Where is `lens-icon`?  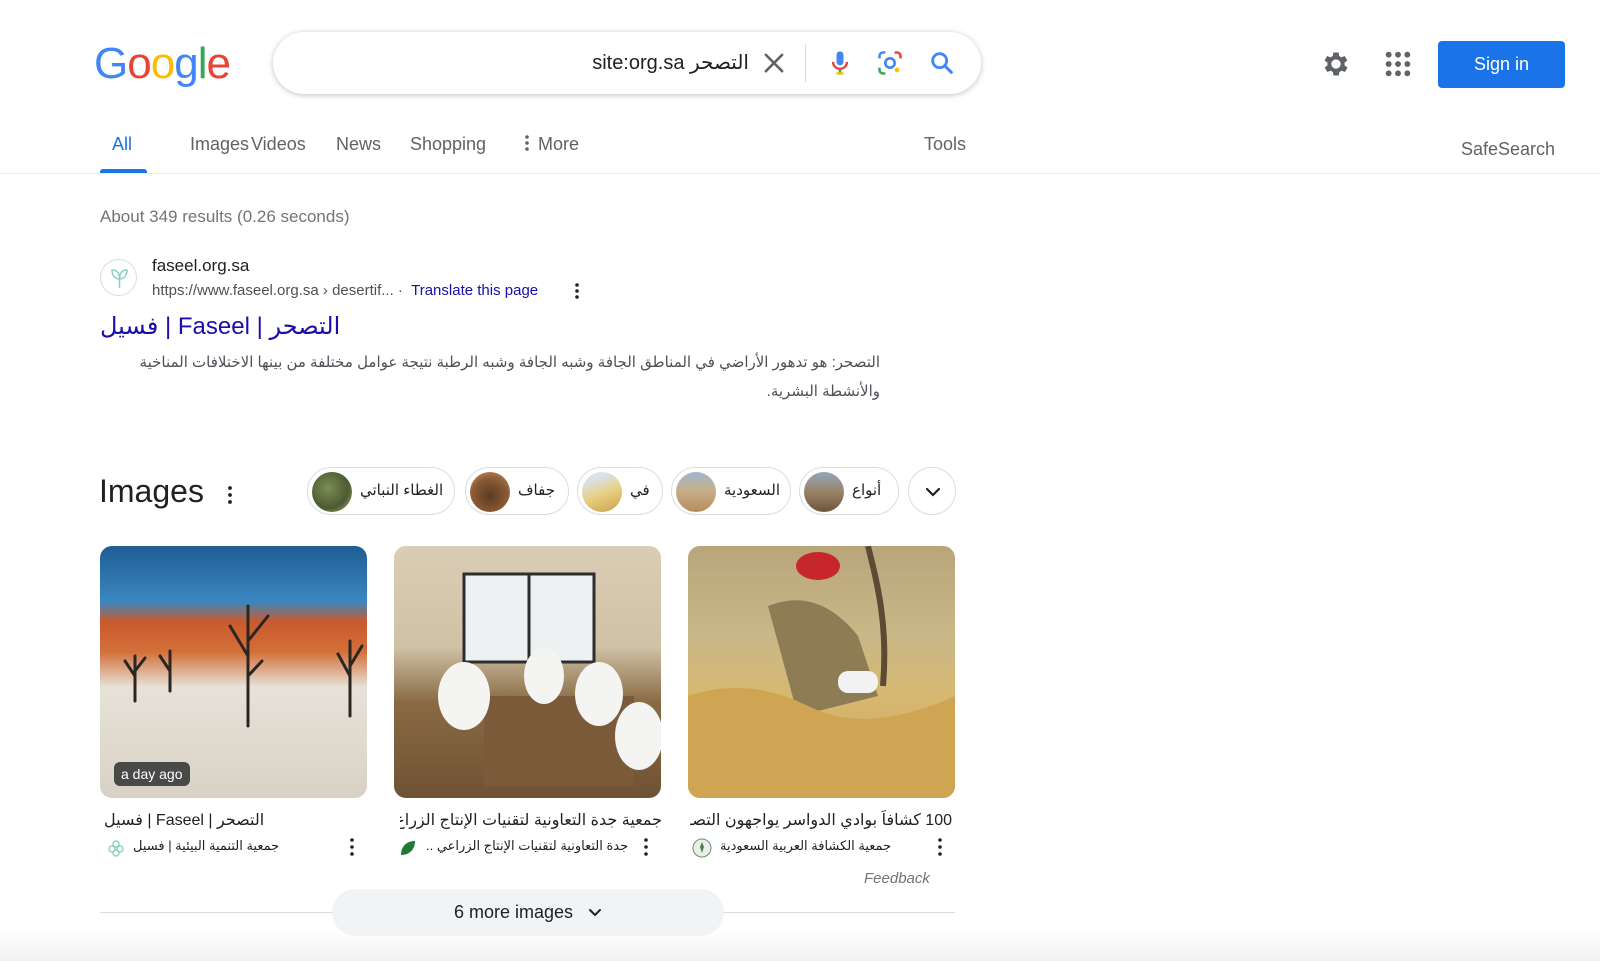 lens-icon is located at coordinates (890, 63).